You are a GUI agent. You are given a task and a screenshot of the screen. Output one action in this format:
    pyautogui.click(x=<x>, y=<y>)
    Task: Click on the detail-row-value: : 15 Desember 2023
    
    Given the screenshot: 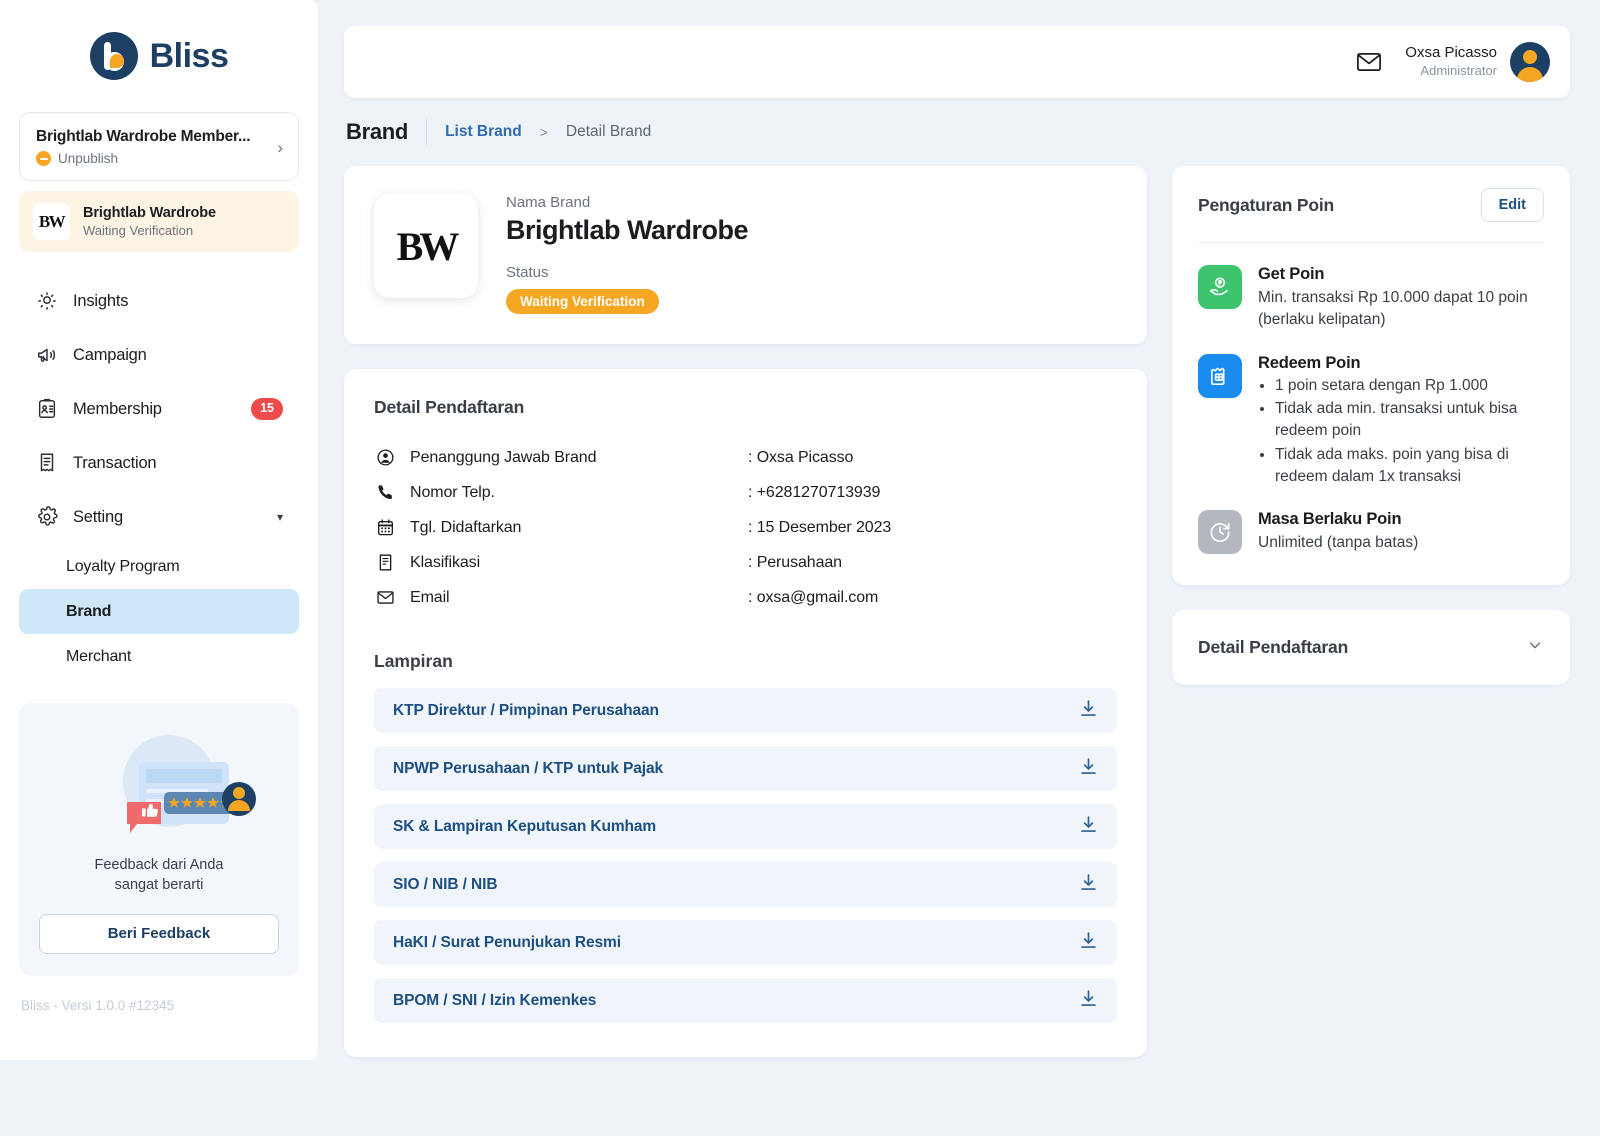 What is the action you would take?
    pyautogui.click(x=820, y=527)
    